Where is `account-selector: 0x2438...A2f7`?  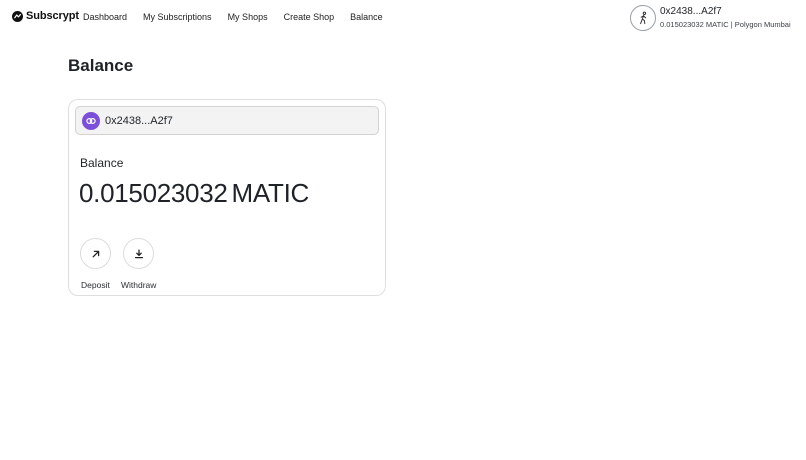 account-selector: 0x2438...A2f7 is located at coordinates (227, 120).